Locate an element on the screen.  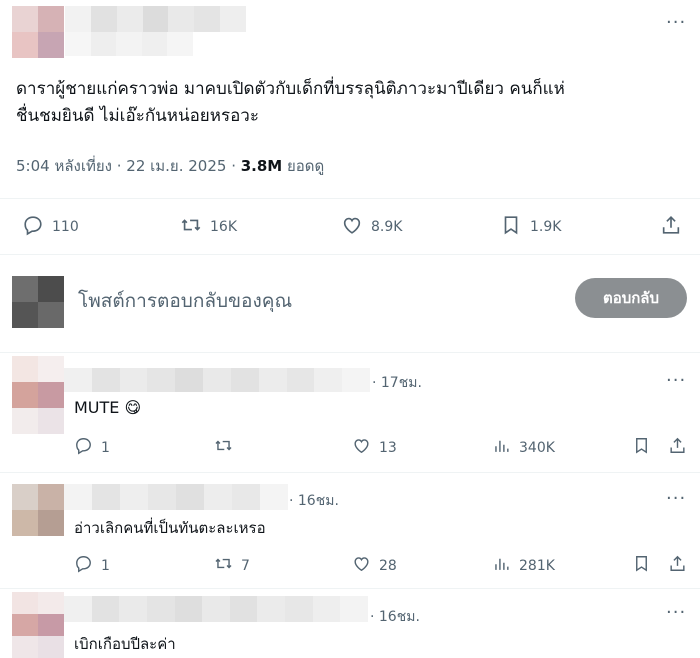
post-like-button: 8.9K is located at coordinates (371, 227).